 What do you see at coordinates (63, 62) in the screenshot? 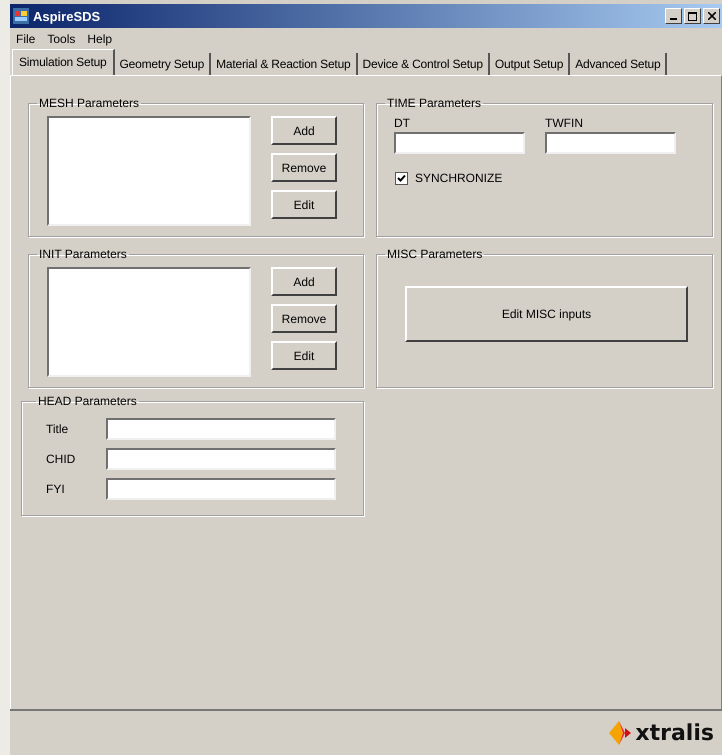
I see `tab: Simulation Setup` at bounding box center [63, 62].